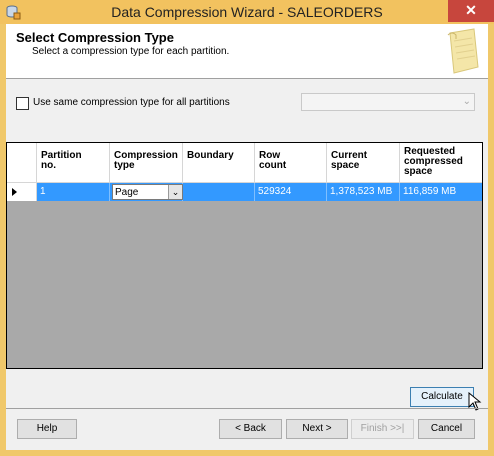 The image size is (494, 456). Describe the element at coordinates (146, 163) in the screenshot. I see `column-header-compression-type: Compression type` at that location.